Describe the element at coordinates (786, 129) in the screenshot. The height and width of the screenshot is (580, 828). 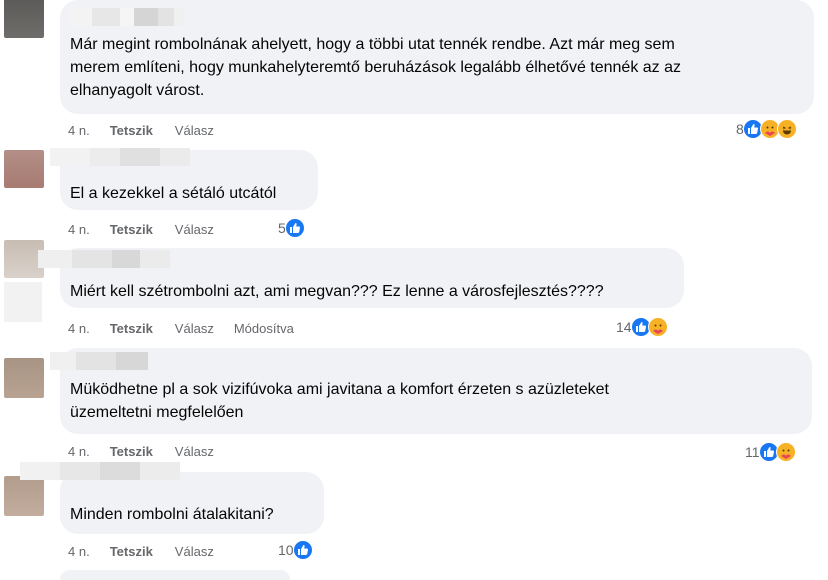
I see `haha-icon` at that location.